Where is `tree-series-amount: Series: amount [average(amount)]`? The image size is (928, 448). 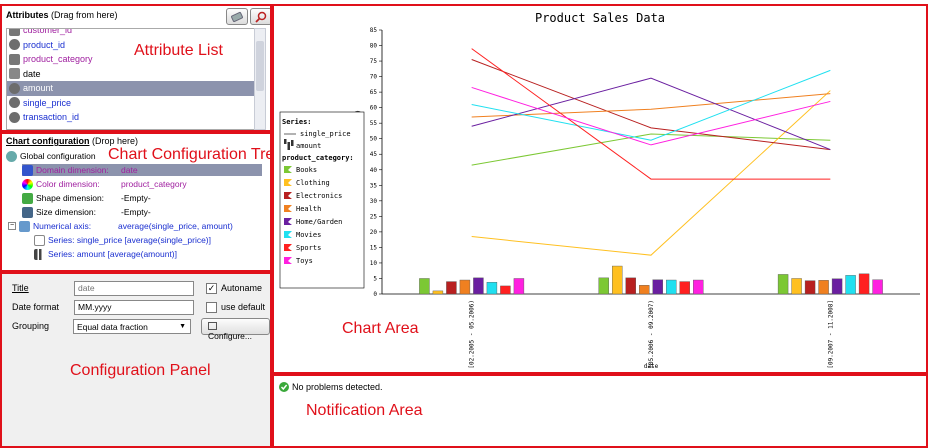 tree-series-amount: Series: amount [average(amount)] is located at coordinates (105, 254).